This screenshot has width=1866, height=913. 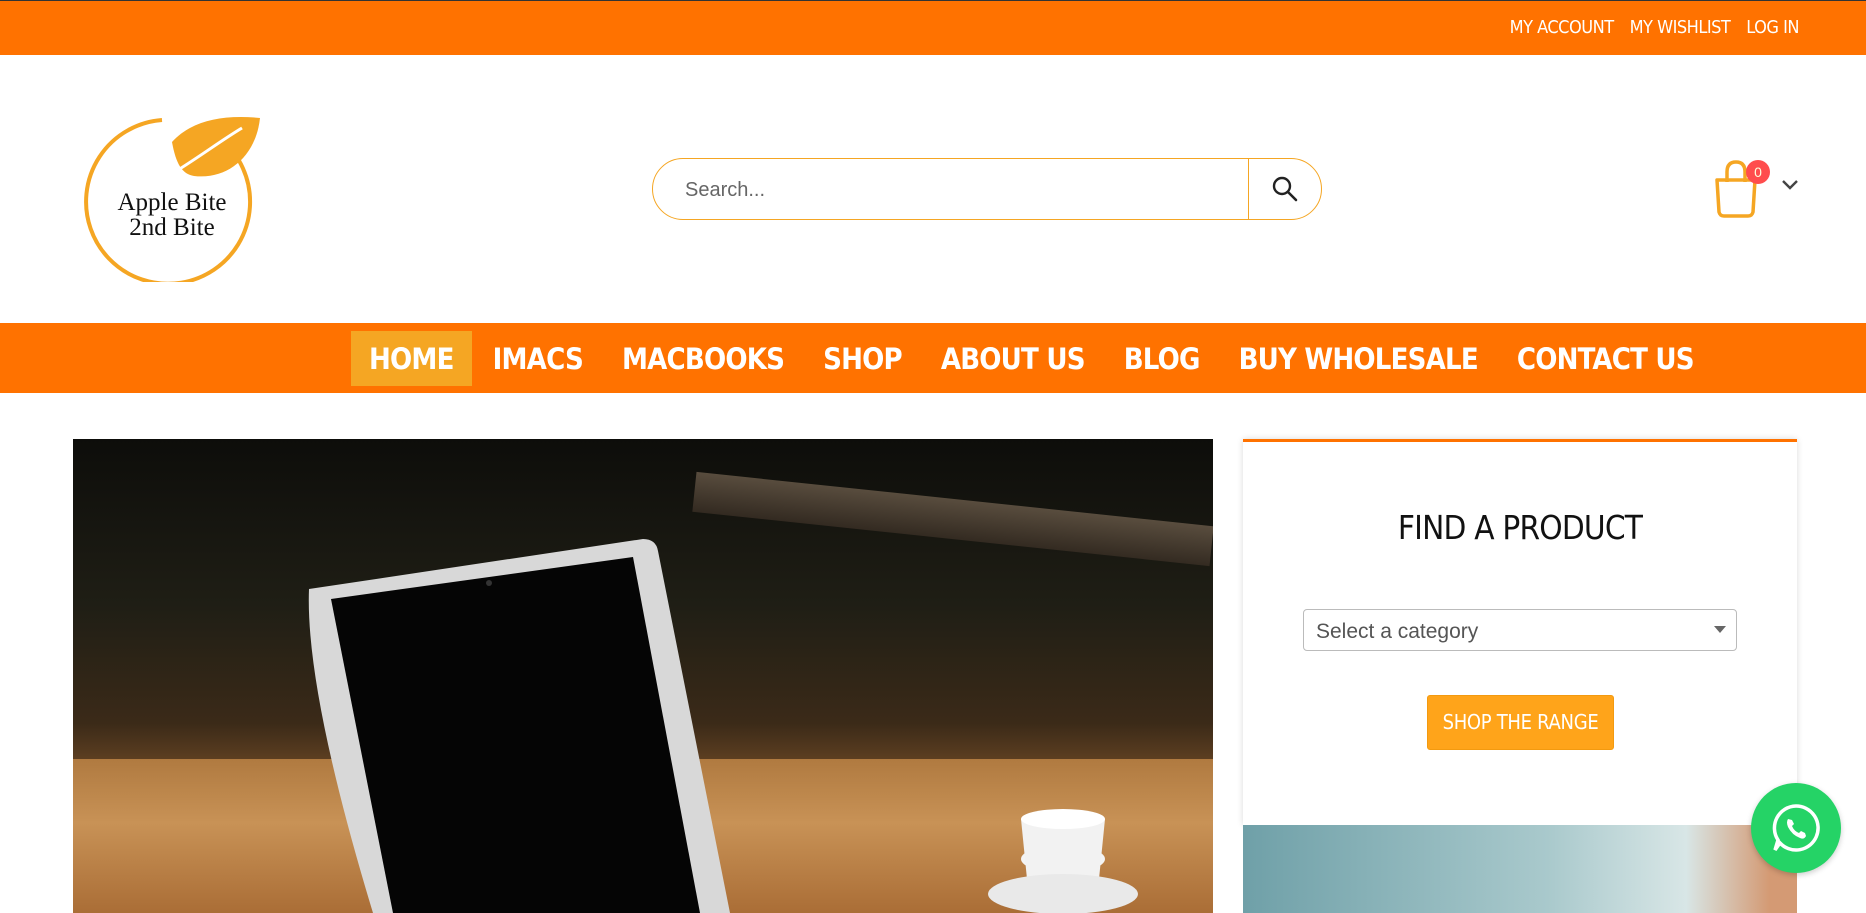 What do you see at coordinates (1758, 172) in the screenshot?
I see `cart-count-badge: 0` at bounding box center [1758, 172].